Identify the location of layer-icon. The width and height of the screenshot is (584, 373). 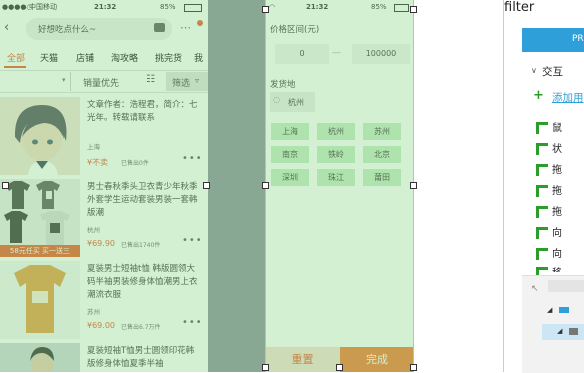
(573, 331).